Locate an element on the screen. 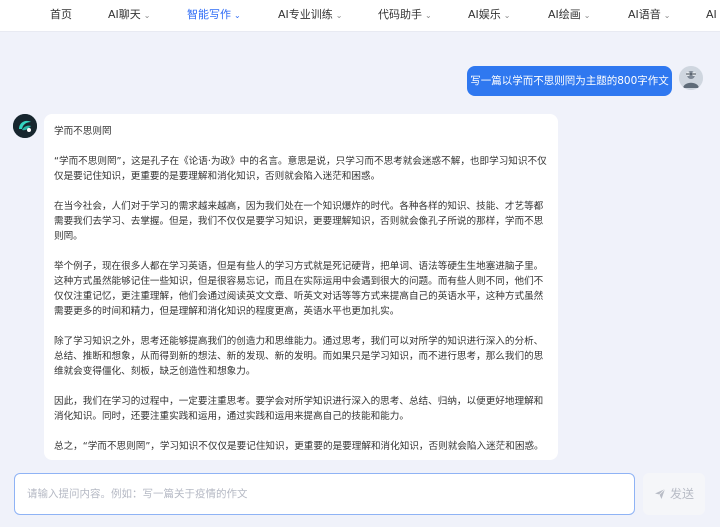 The image size is (720, 527). nav-item-code-assistant: 代码助手 ⌄ is located at coordinates (405, 15).